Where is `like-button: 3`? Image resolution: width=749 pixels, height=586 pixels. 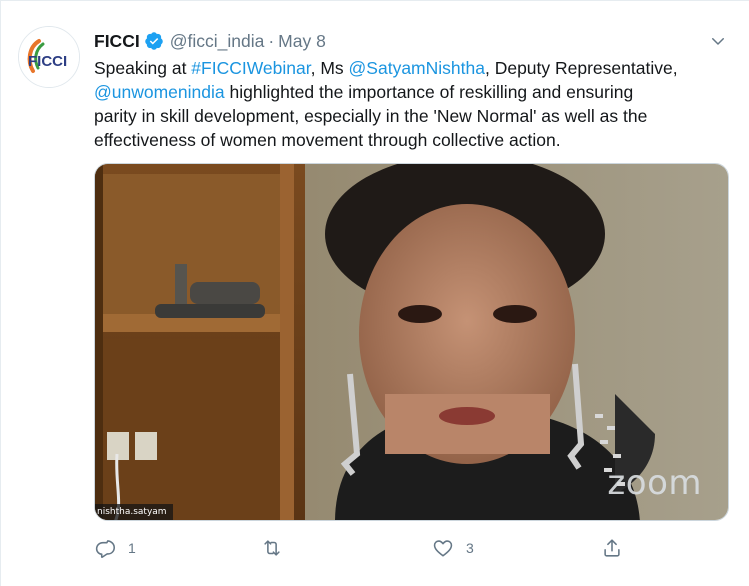 like-button: 3 is located at coordinates (453, 548).